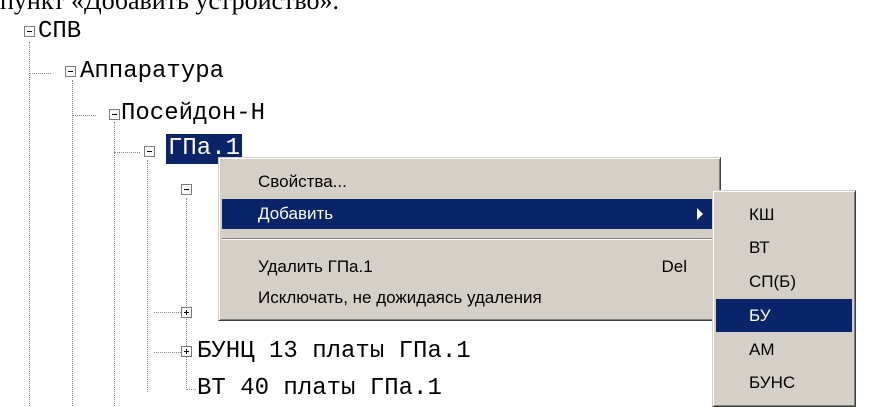  What do you see at coordinates (469, 214) in the screenshot?
I see `menu-item-add: Добавить` at bounding box center [469, 214].